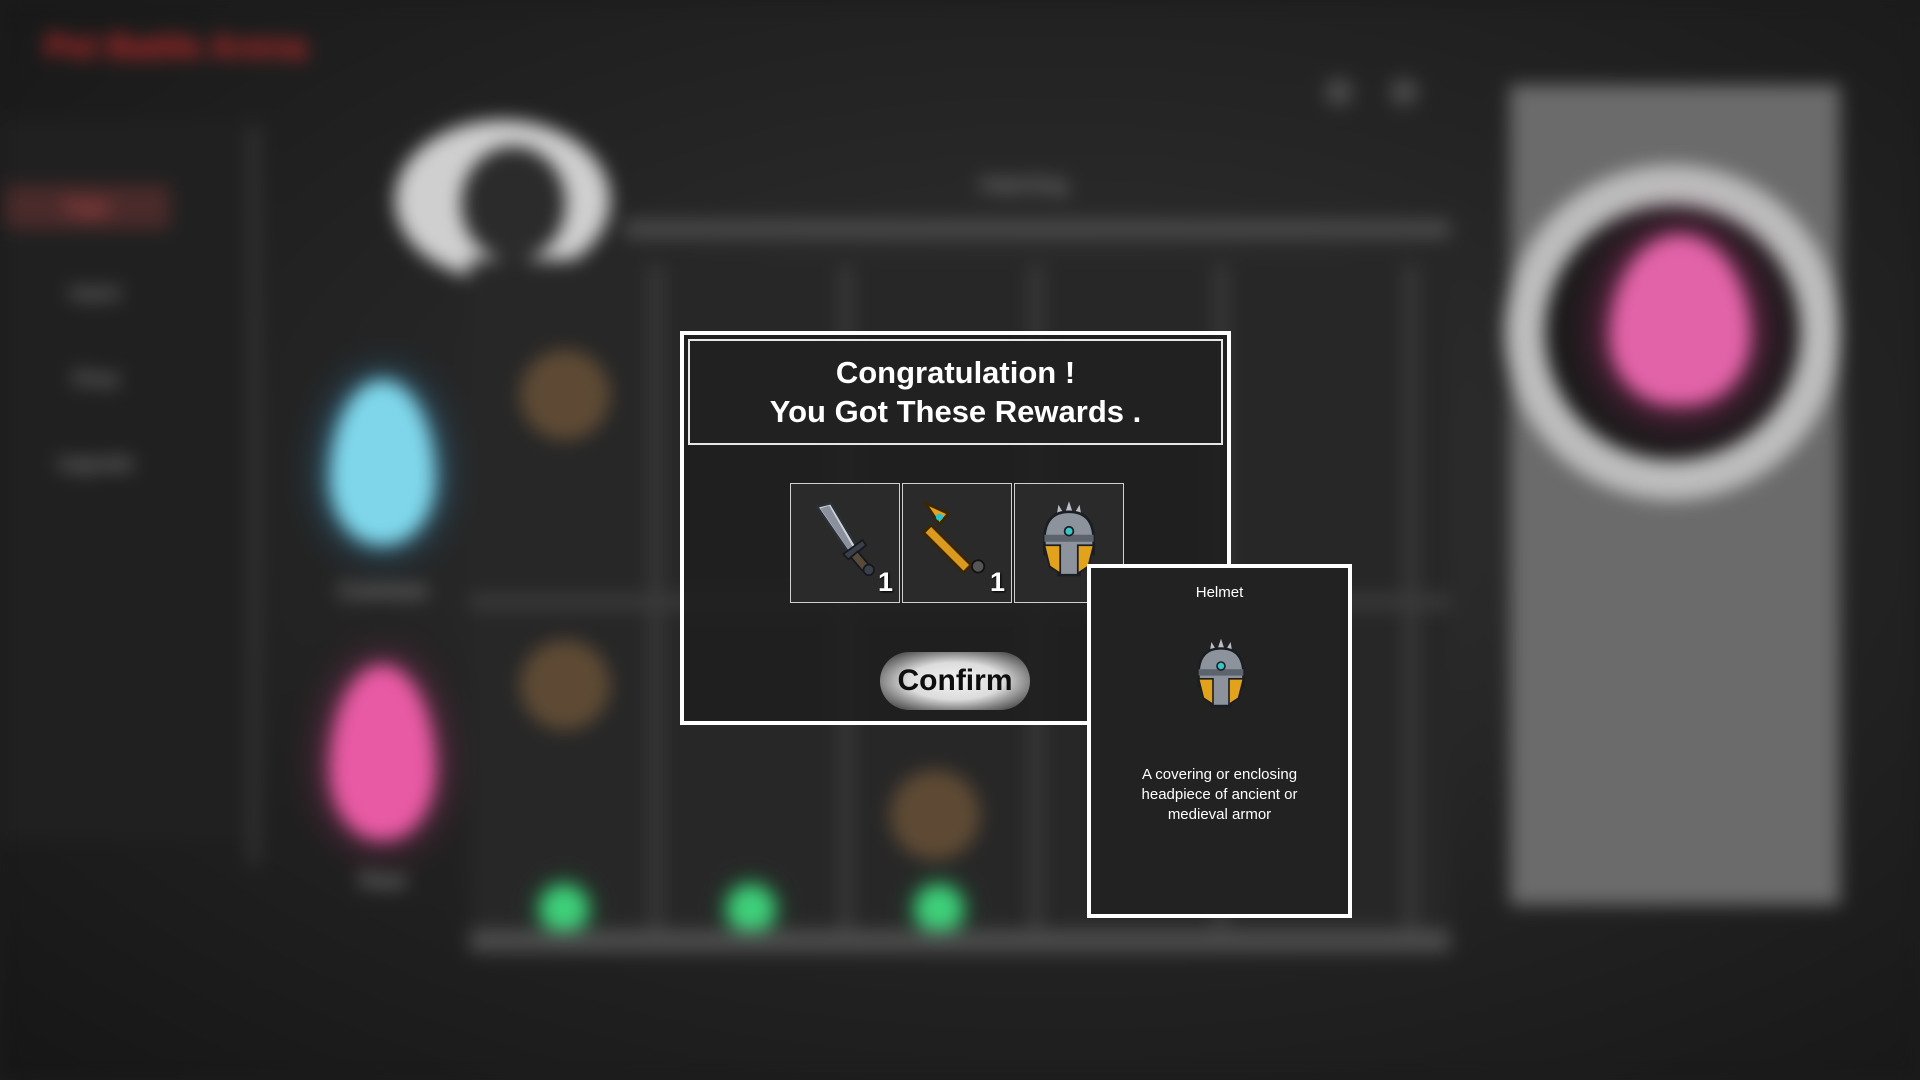 The height and width of the screenshot is (1080, 1920). Describe the element at coordinates (383, 880) in the screenshot. I see `pink-egg-label: Rare` at that location.